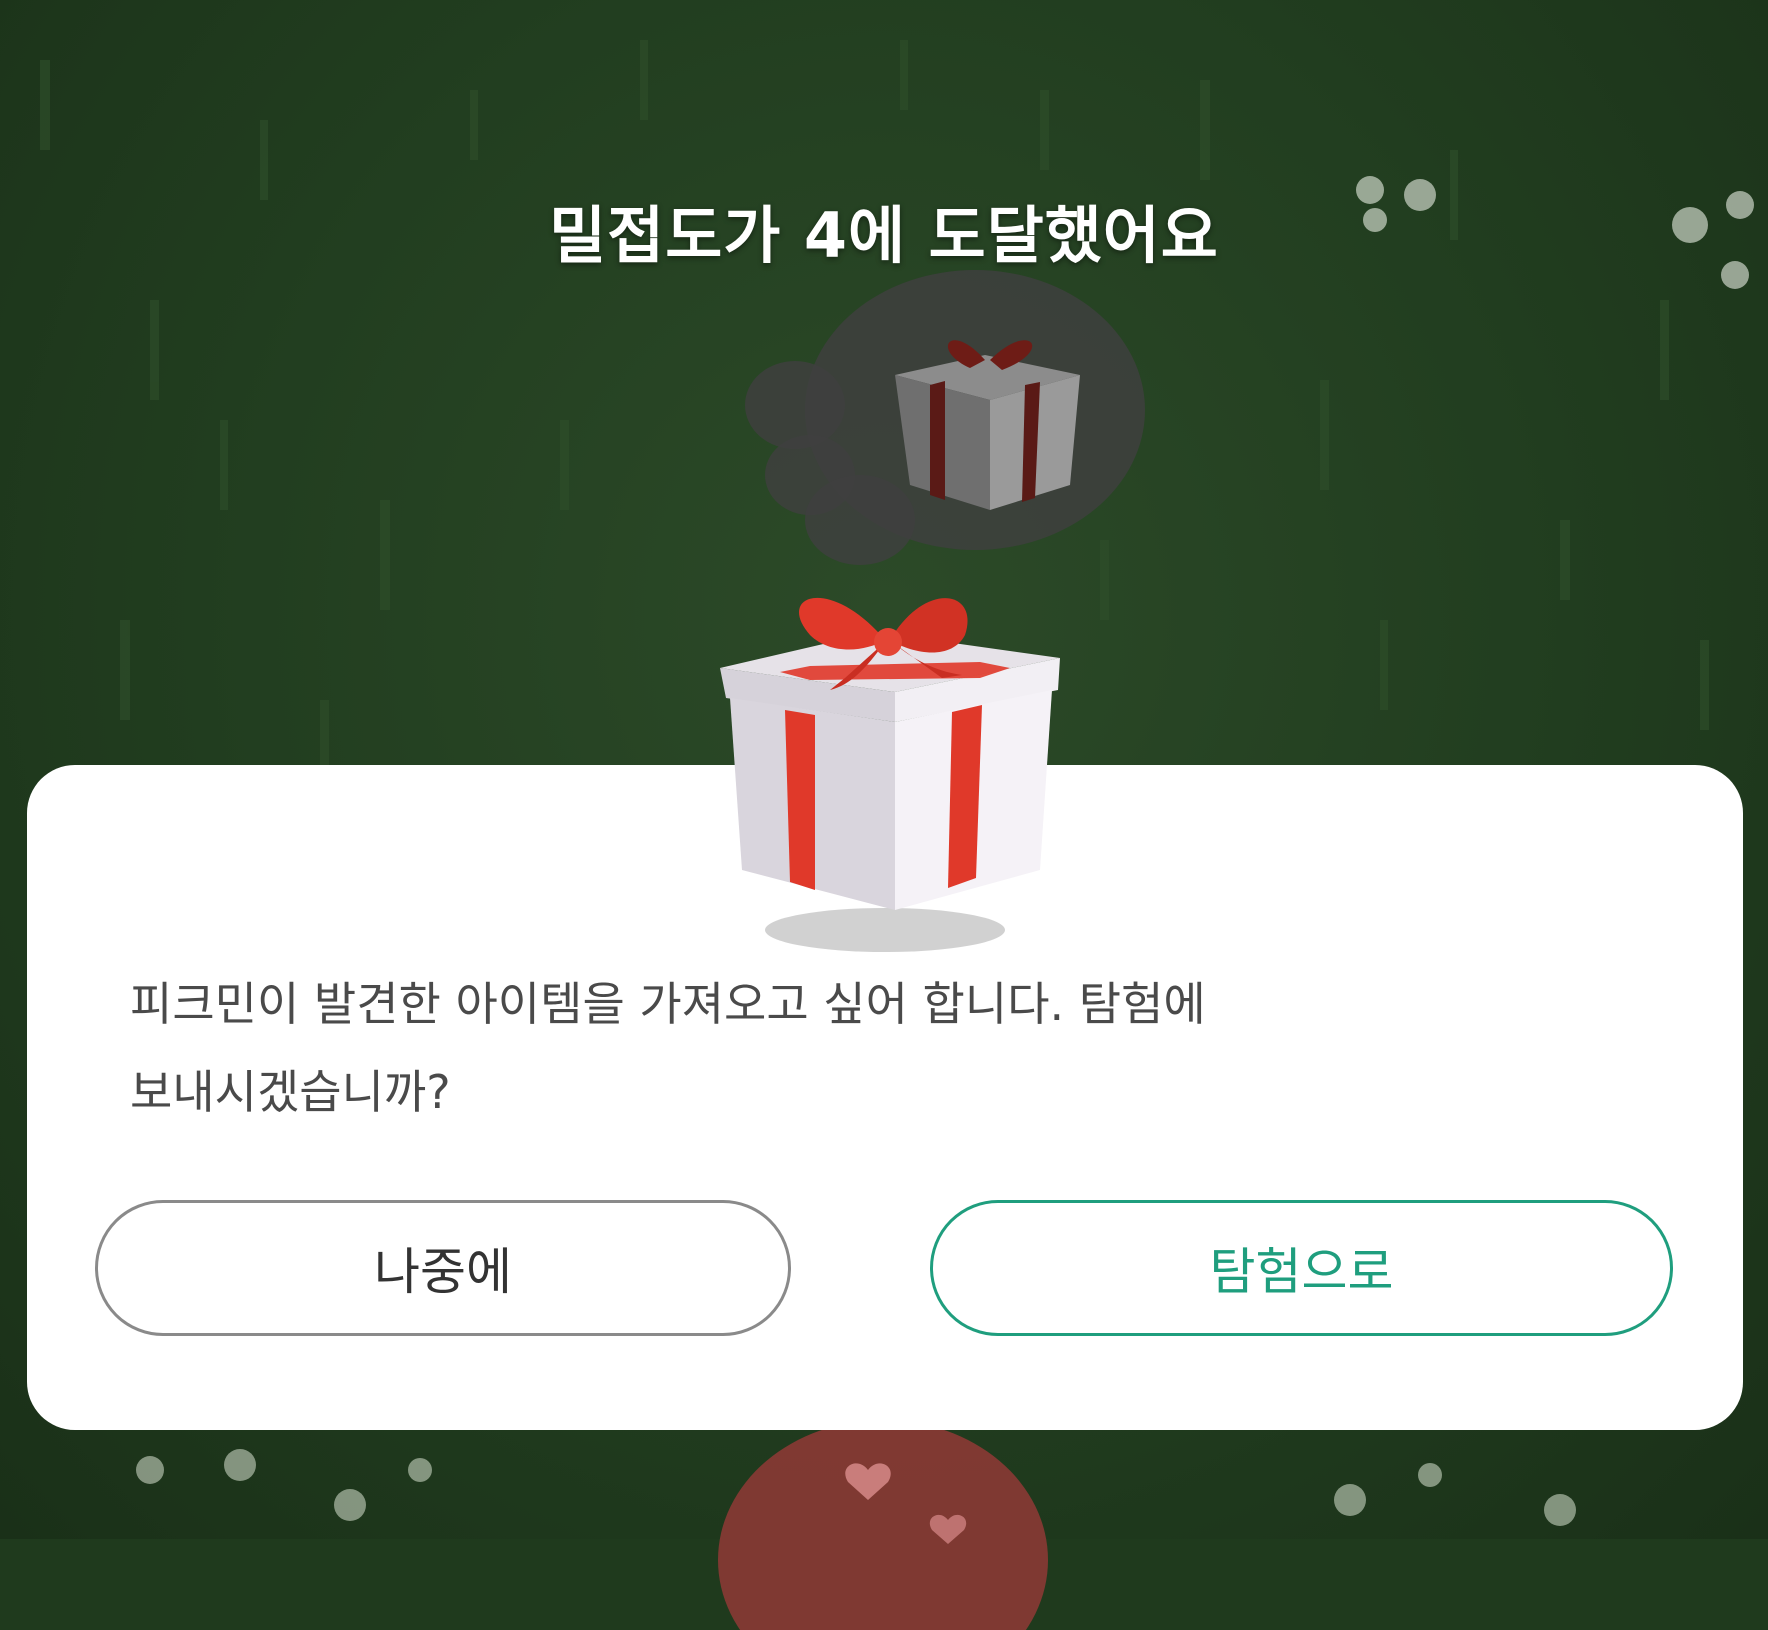  I want to click on gift-box-icon, so click(890, 774).